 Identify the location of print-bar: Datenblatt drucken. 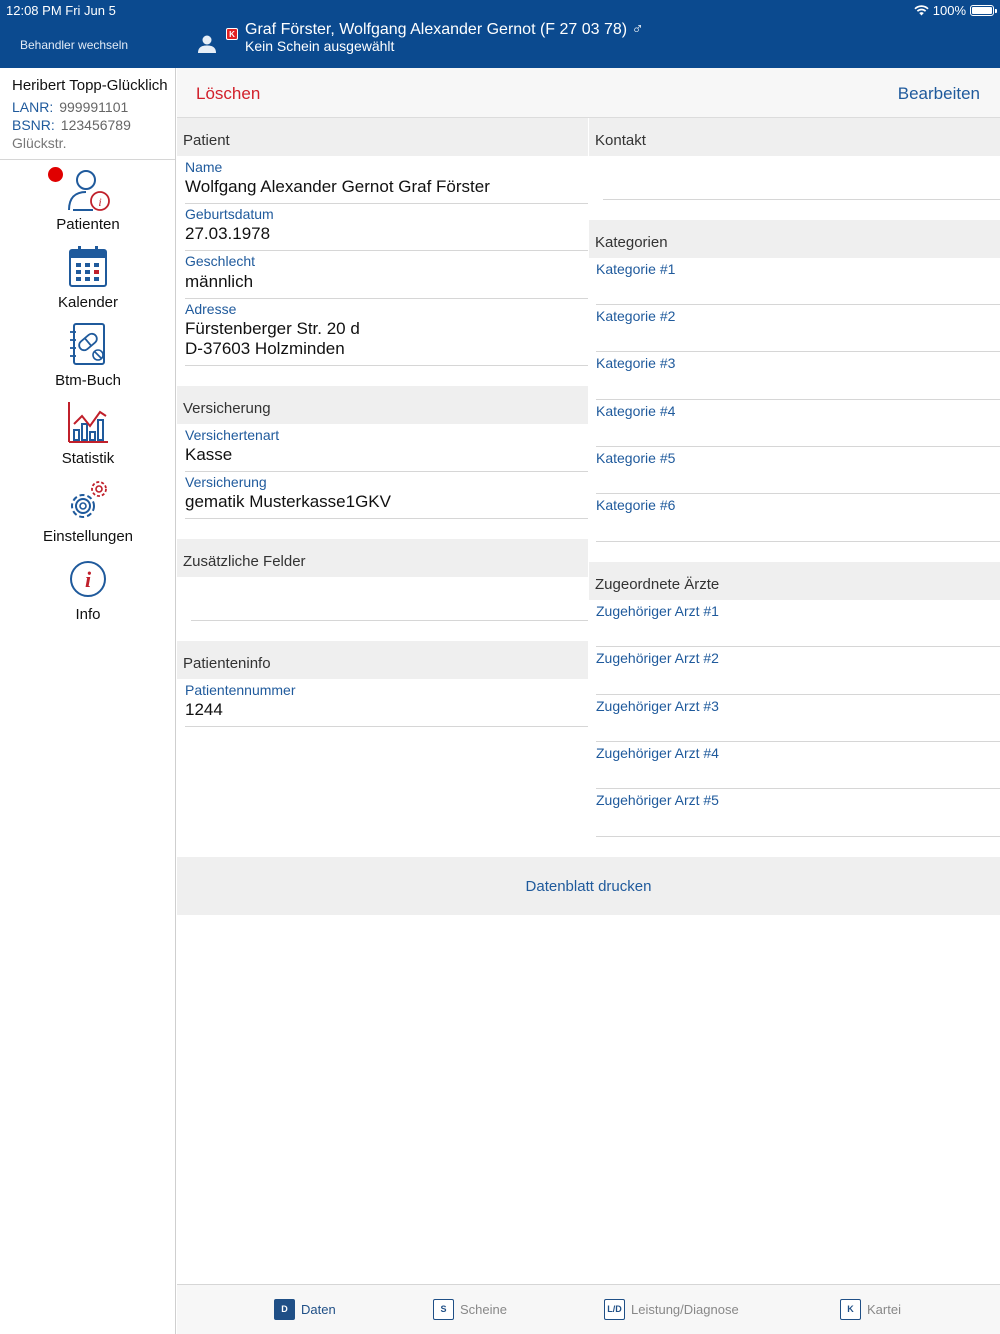
(588, 886).